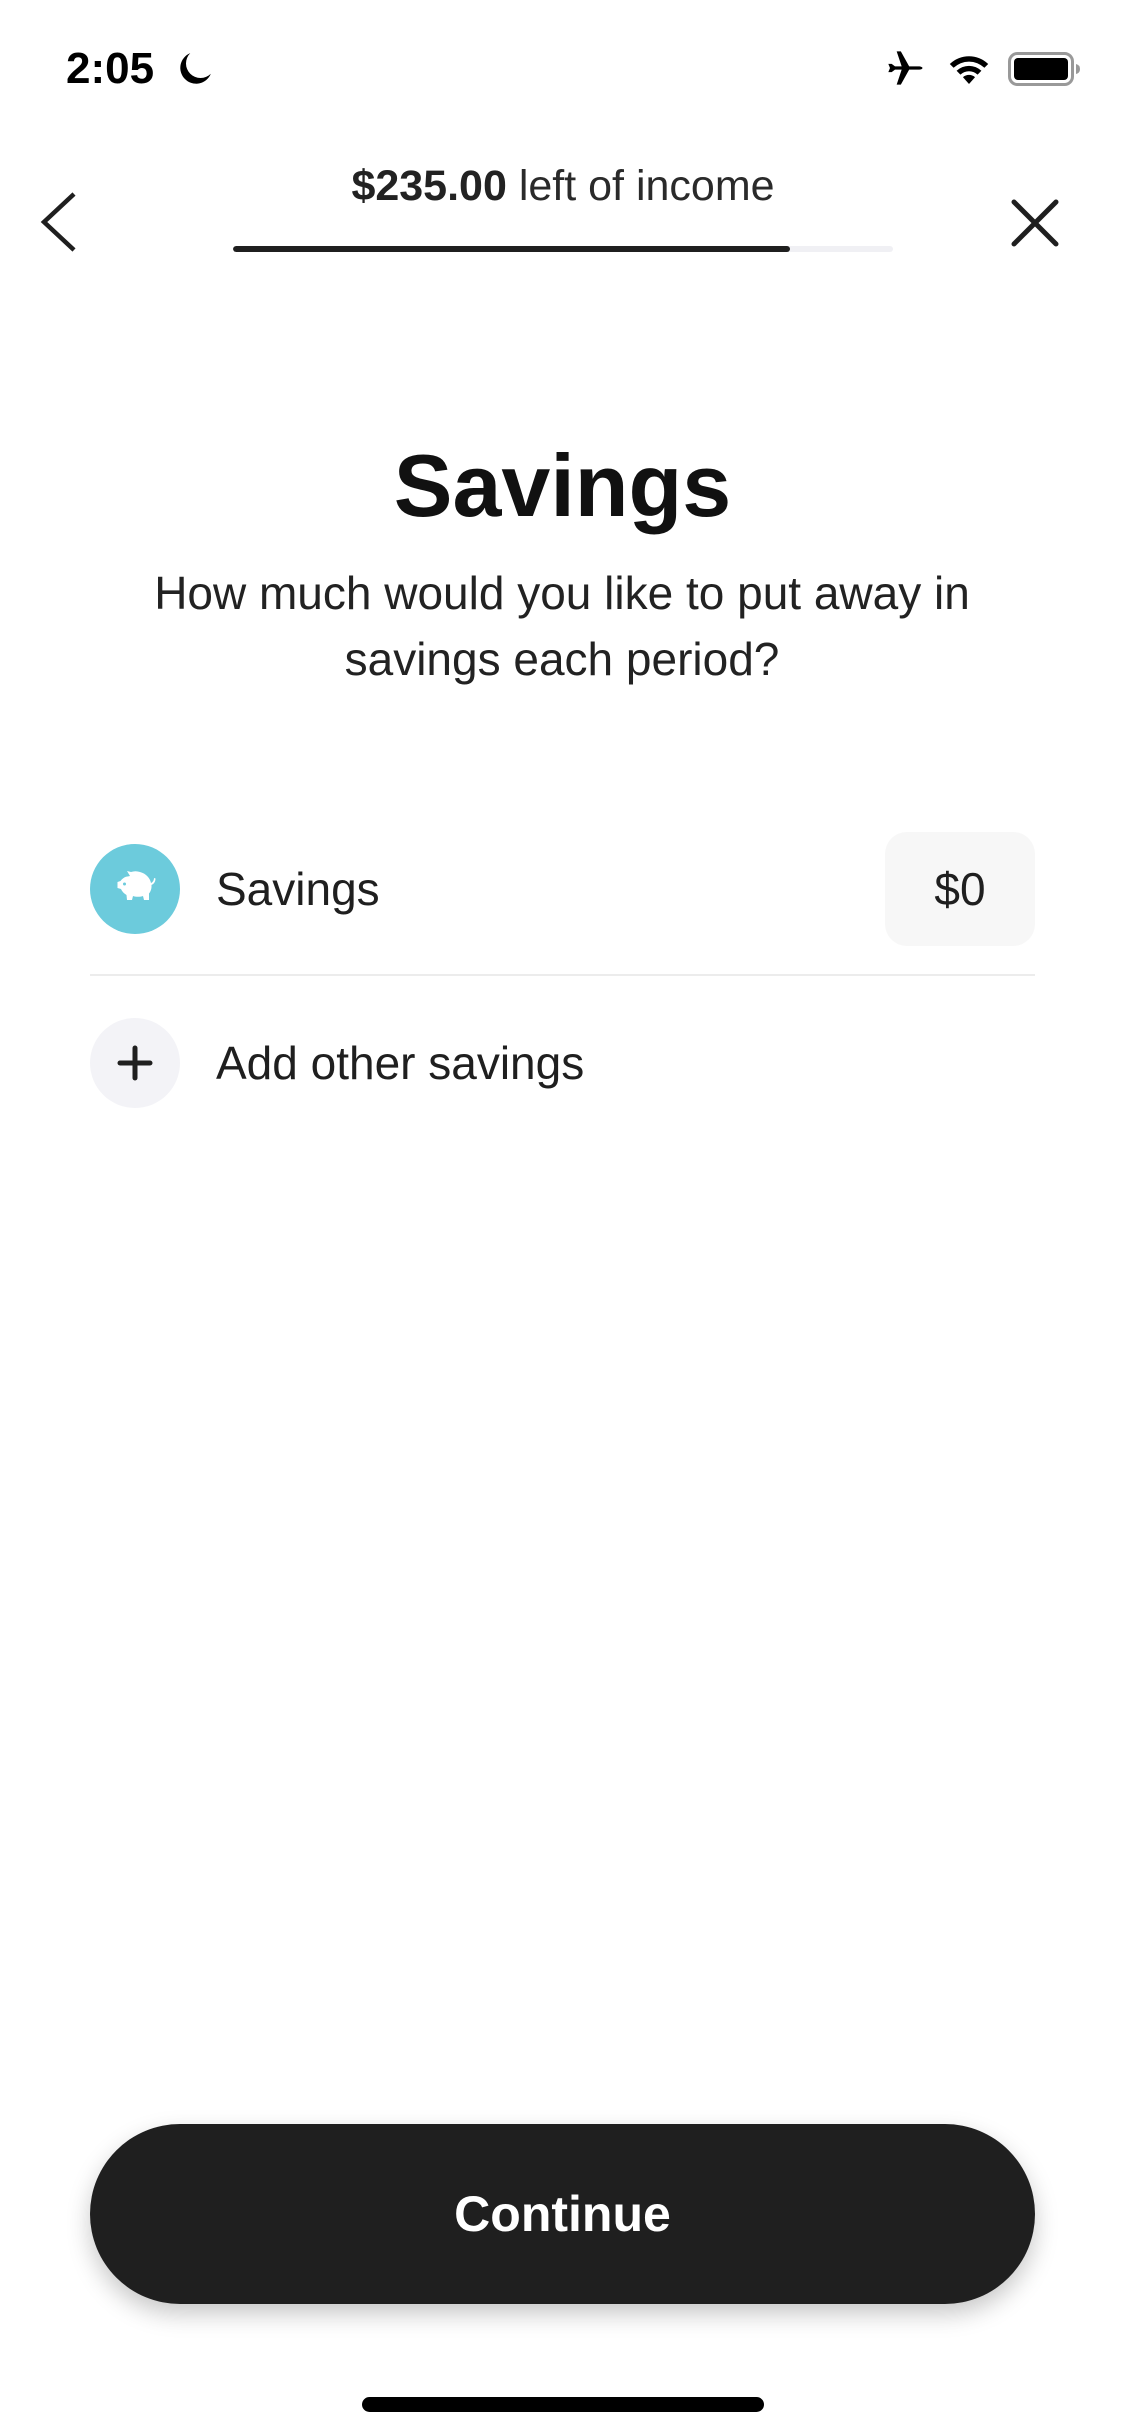  I want to click on income-remaining-amount: $235.00, so click(429, 186).